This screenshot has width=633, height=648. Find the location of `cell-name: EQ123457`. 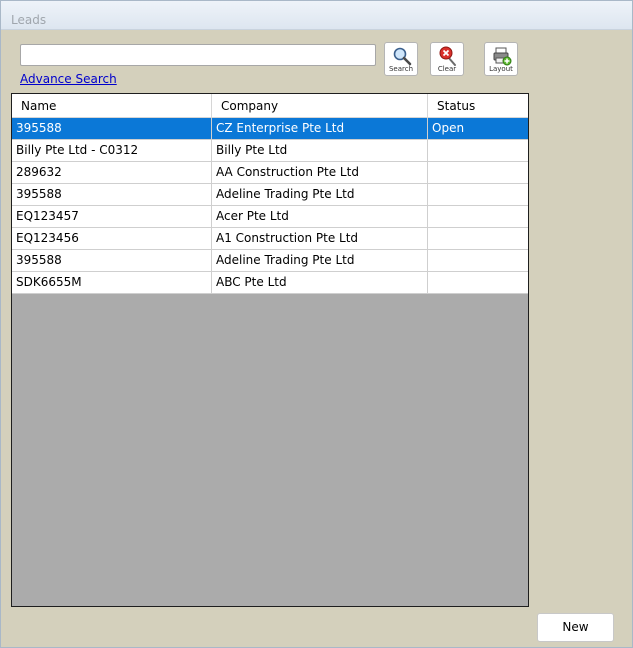

cell-name: EQ123457 is located at coordinates (112, 216).